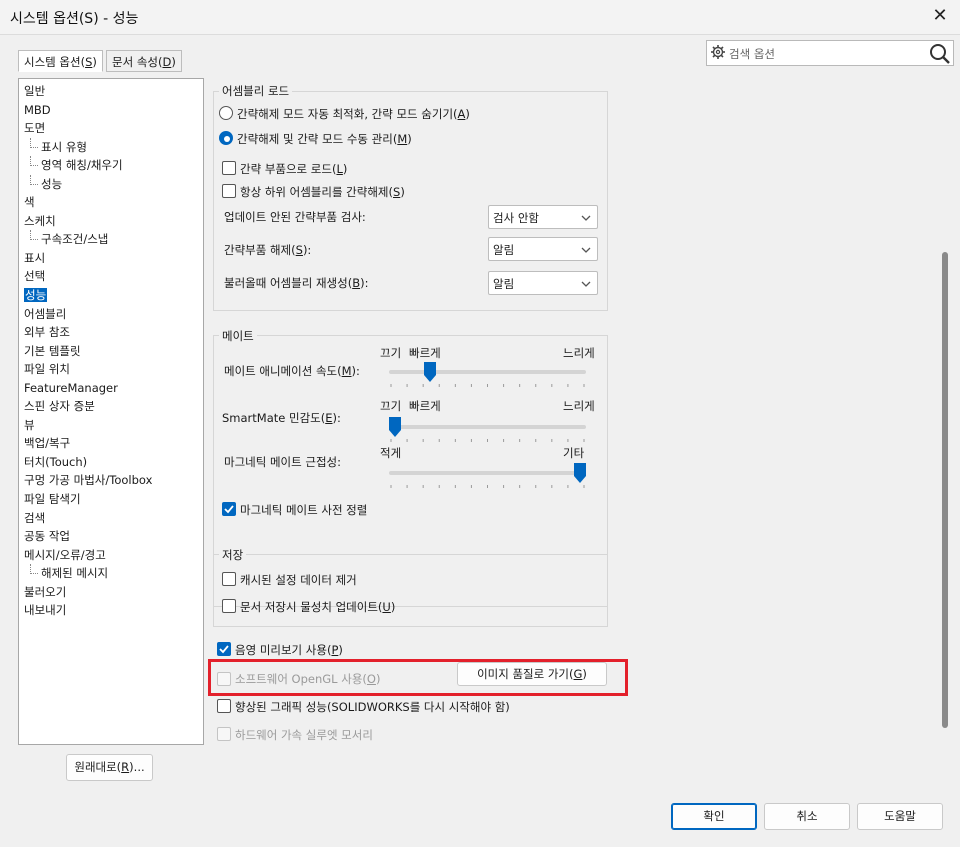 The width and height of the screenshot is (960, 847). I want to click on smartmate-label: SmartMate 민감도(E):, so click(281, 418).